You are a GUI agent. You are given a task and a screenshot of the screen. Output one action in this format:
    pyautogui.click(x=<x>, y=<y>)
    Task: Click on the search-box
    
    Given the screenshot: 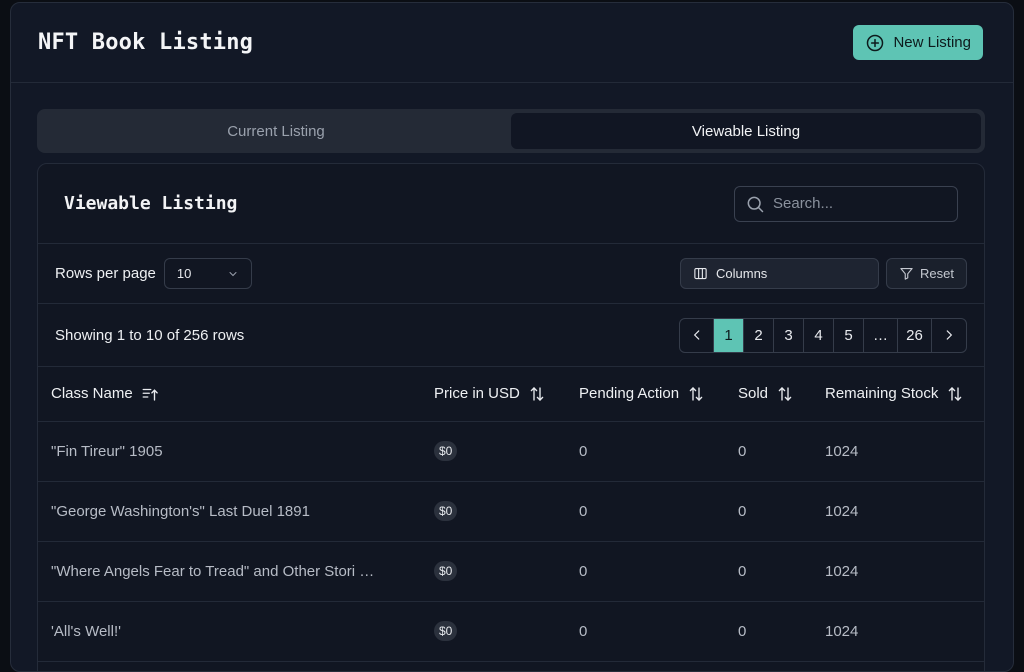 What is the action you would take?
    pyautogui.click(x=846, y=203)
    